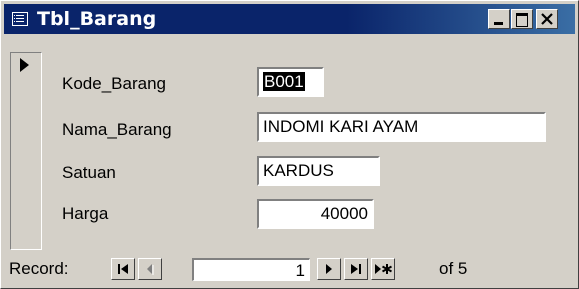 The width and height of the screenshot is (579, 289). What do you see at coordinates (251, 269) in the screenshot?
I see `current-record-input: 1` at bounding box center [251, 269].